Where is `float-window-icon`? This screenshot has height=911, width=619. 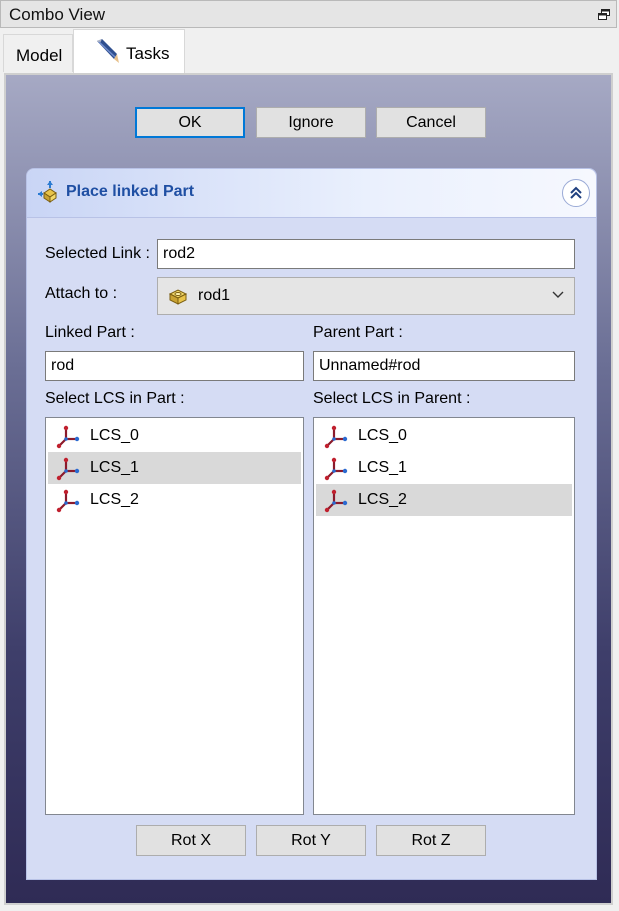 float-window-icon is located at coordinates (604, 14).